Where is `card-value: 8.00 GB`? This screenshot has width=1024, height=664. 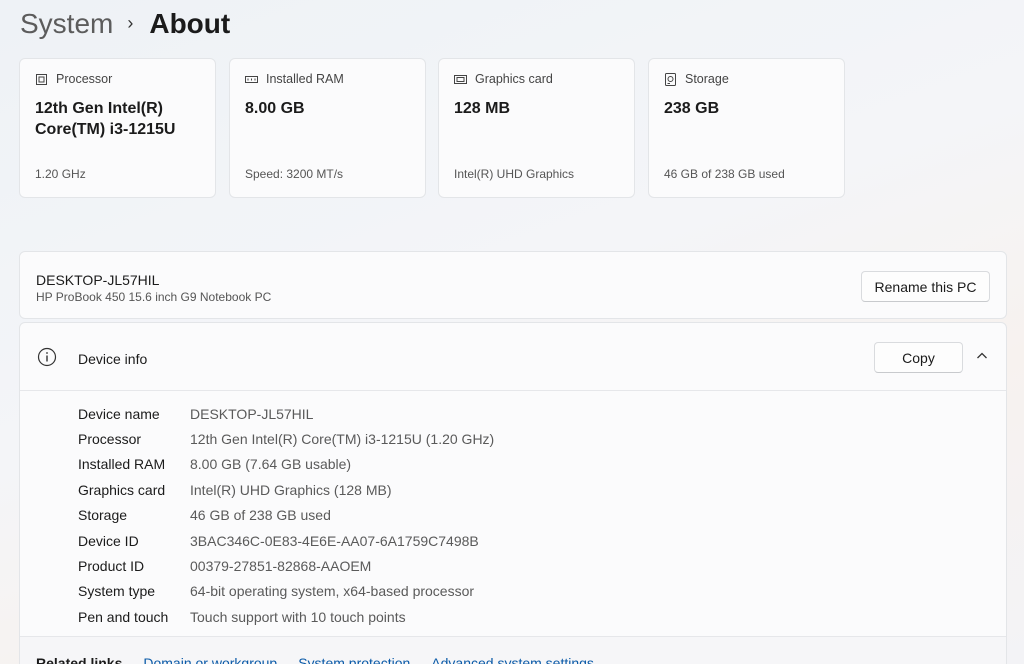 card-value: 8.00 GB is located at coordinates (275, 108).